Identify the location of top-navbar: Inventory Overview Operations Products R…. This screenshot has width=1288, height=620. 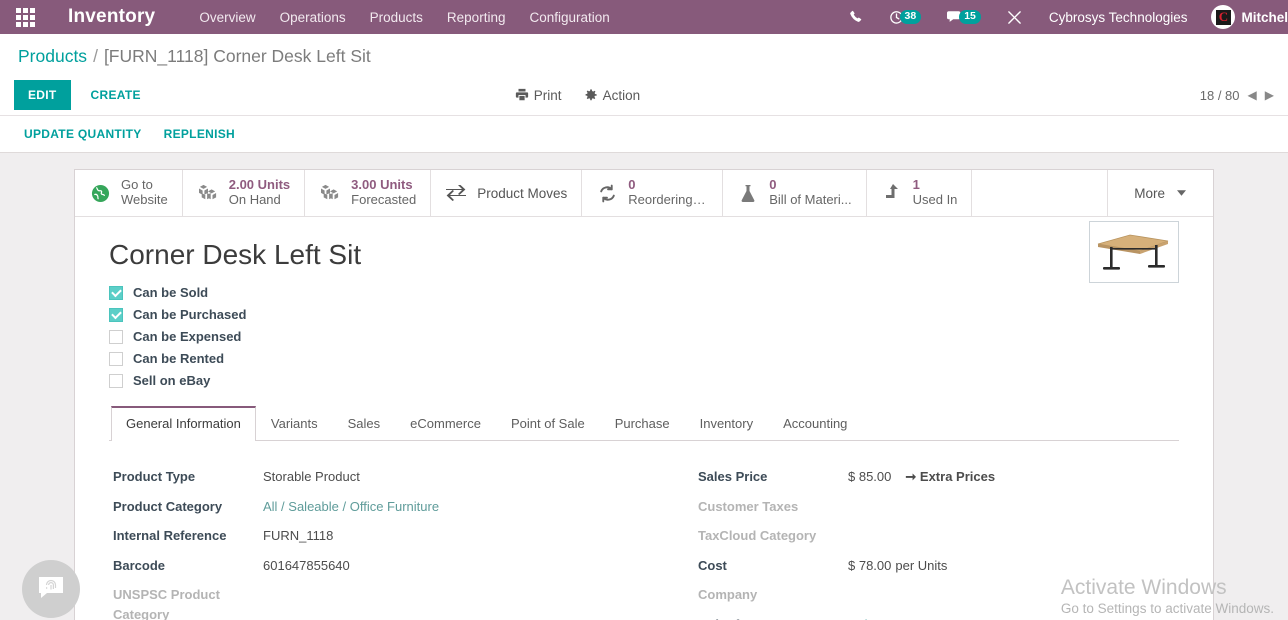
(644, 17).